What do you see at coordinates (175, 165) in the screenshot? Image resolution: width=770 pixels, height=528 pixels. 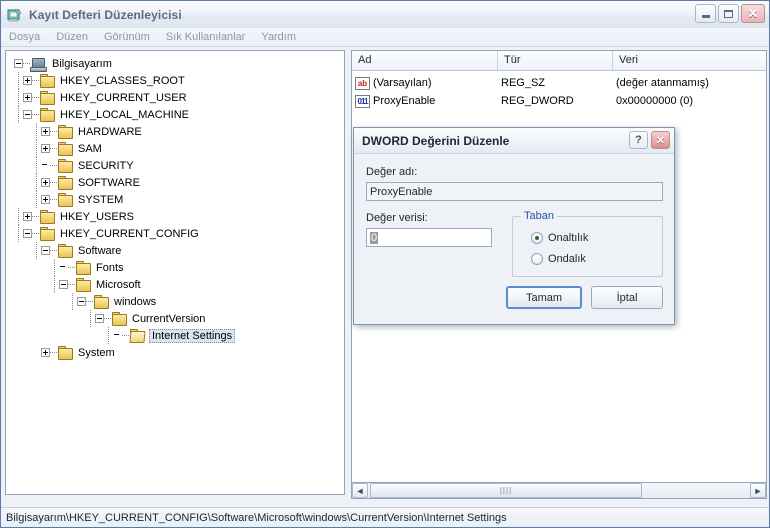 I see `tree-node-security: SECURITY` at bounding box center [175, 165].